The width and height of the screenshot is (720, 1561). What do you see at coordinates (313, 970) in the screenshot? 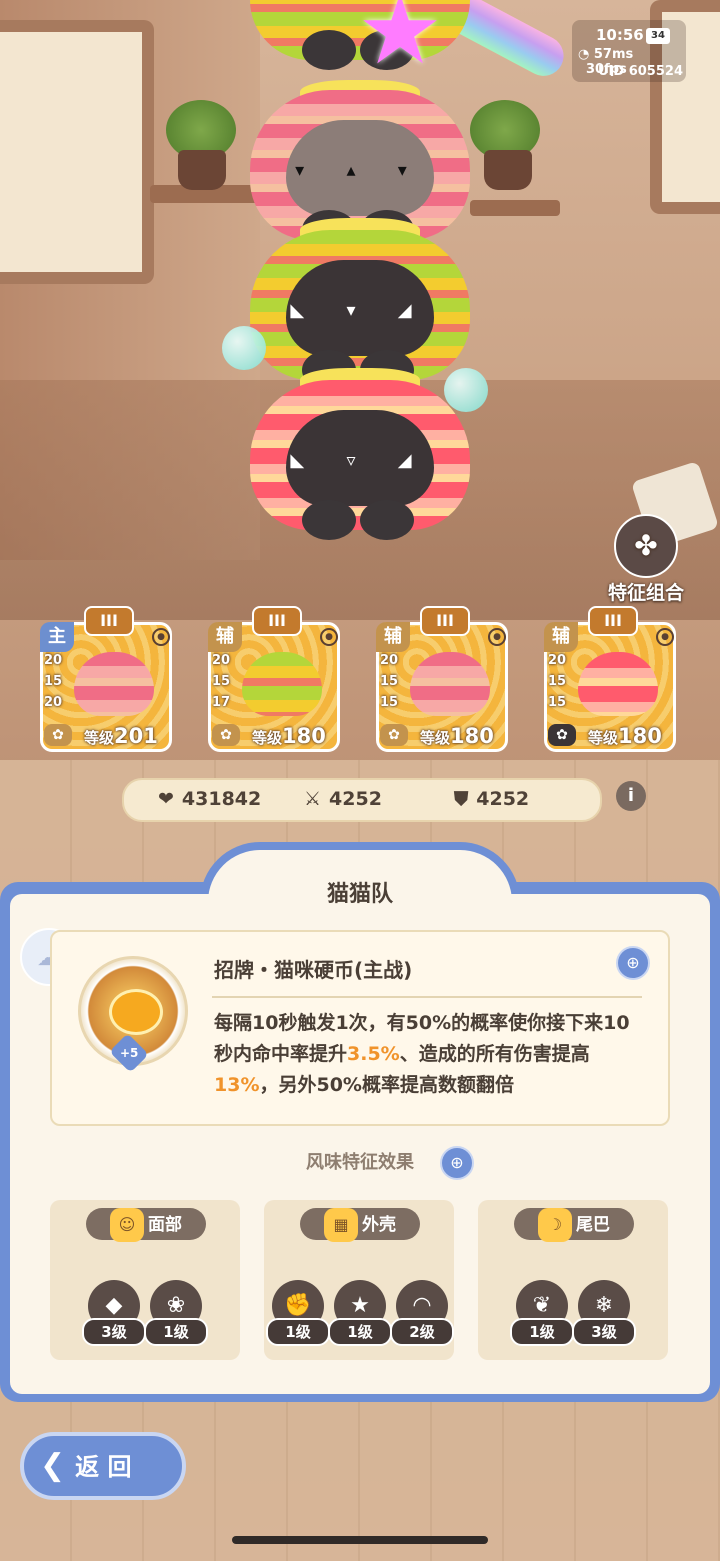
I see `skill-name: 招牌・猫咪硬币(主战)` at bounding box center [313, 970].